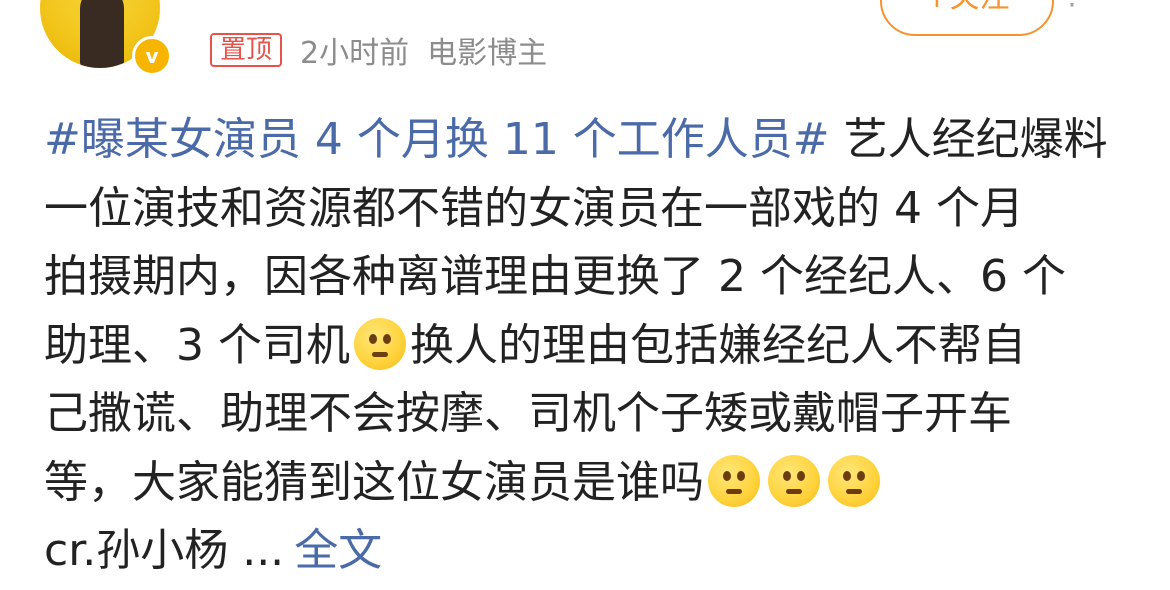 This screenshot has width=1170, height=590. Describe the element at coordinates (246, 50) in the screenshot. I see `pinned-badge: 置顶` at that location.